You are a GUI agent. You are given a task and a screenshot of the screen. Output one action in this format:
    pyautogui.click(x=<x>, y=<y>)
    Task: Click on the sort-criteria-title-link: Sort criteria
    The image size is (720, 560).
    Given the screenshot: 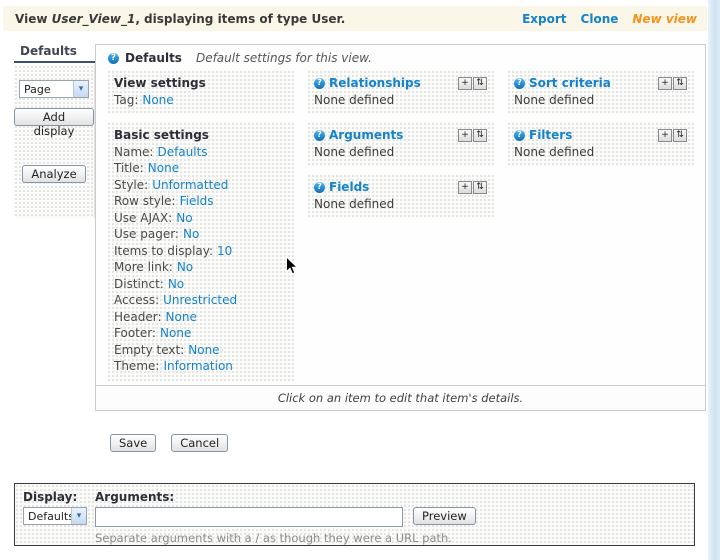 What is the action you would take?
    pyautogui.click(x=570, y=83)
    